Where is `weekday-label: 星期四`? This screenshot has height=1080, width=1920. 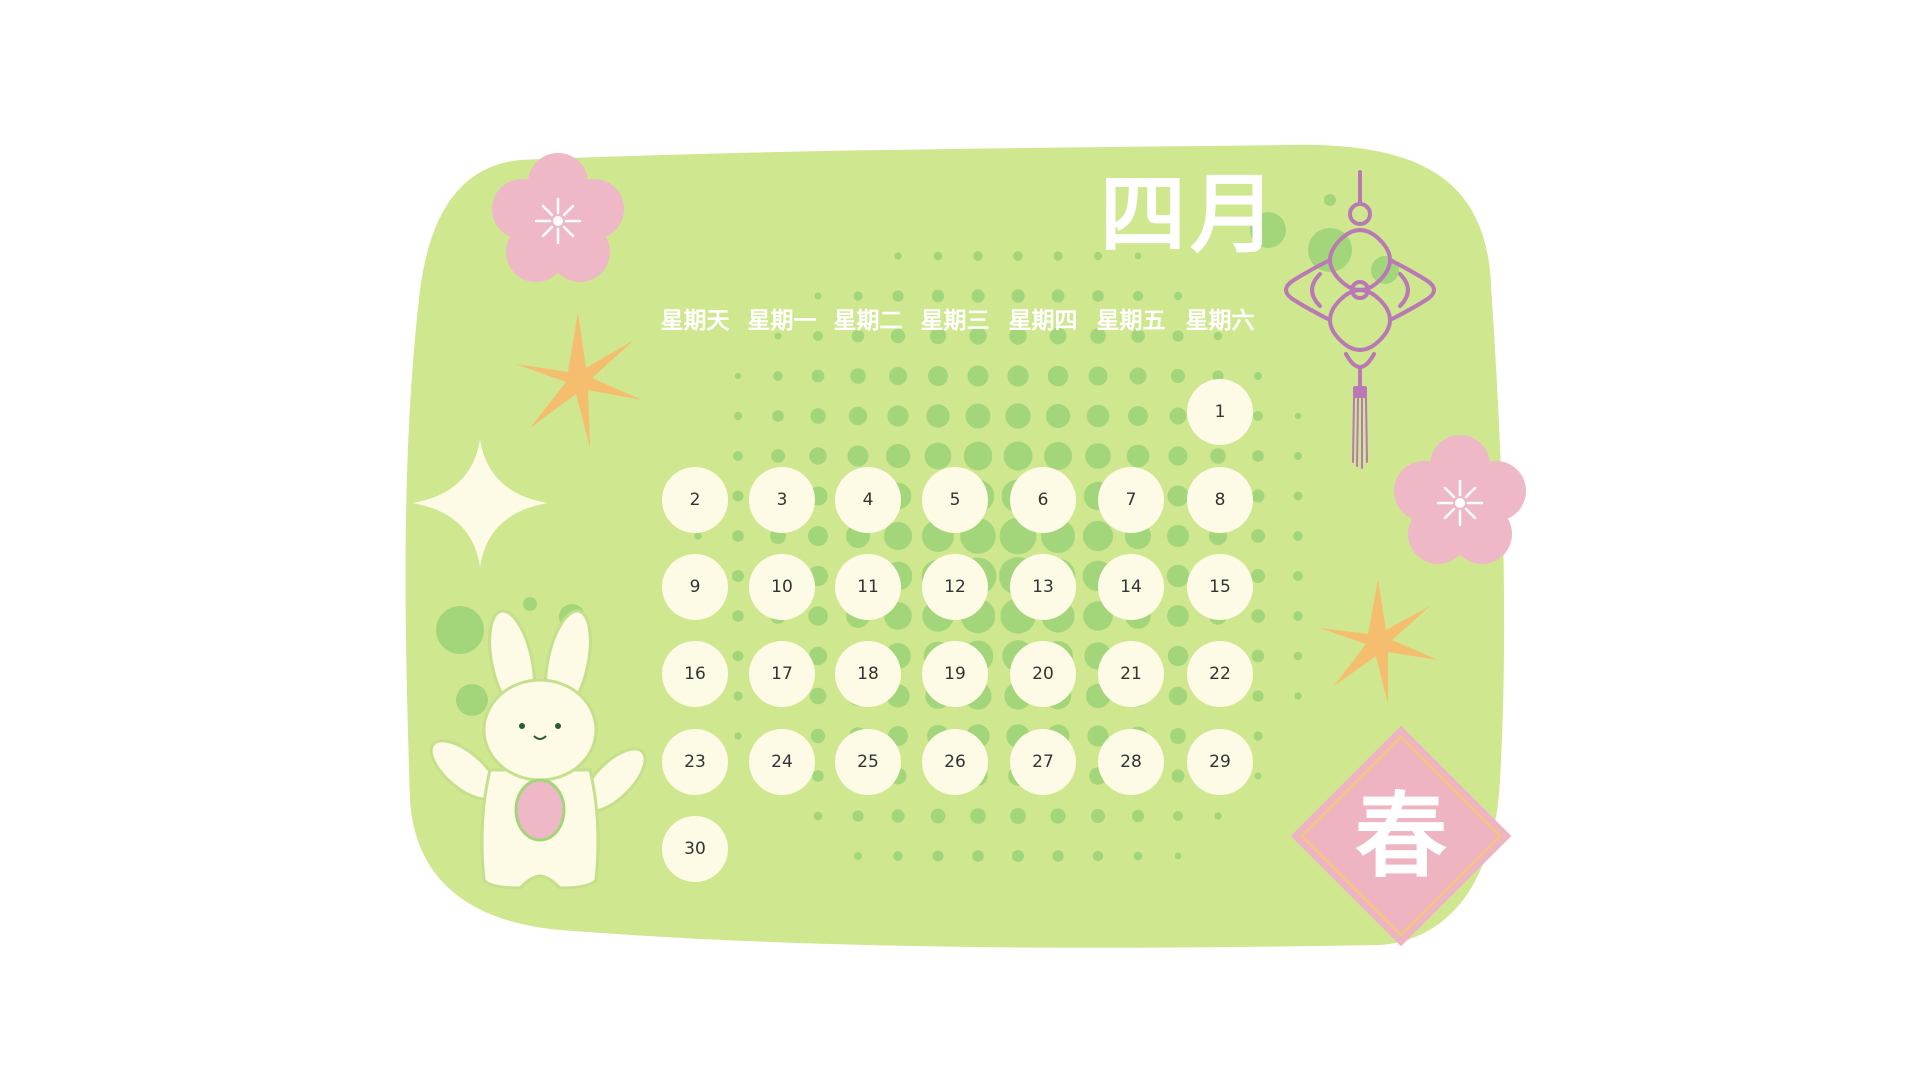 weekday-label: 星期四 is located at coordinates (1043, 321).